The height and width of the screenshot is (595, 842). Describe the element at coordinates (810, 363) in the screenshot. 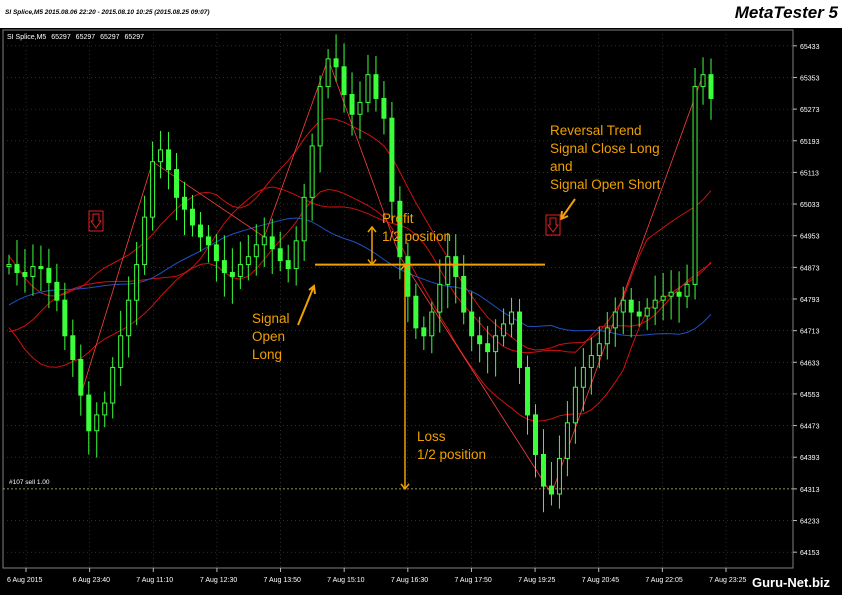

I see `y-tick-label: 64633` at that location.